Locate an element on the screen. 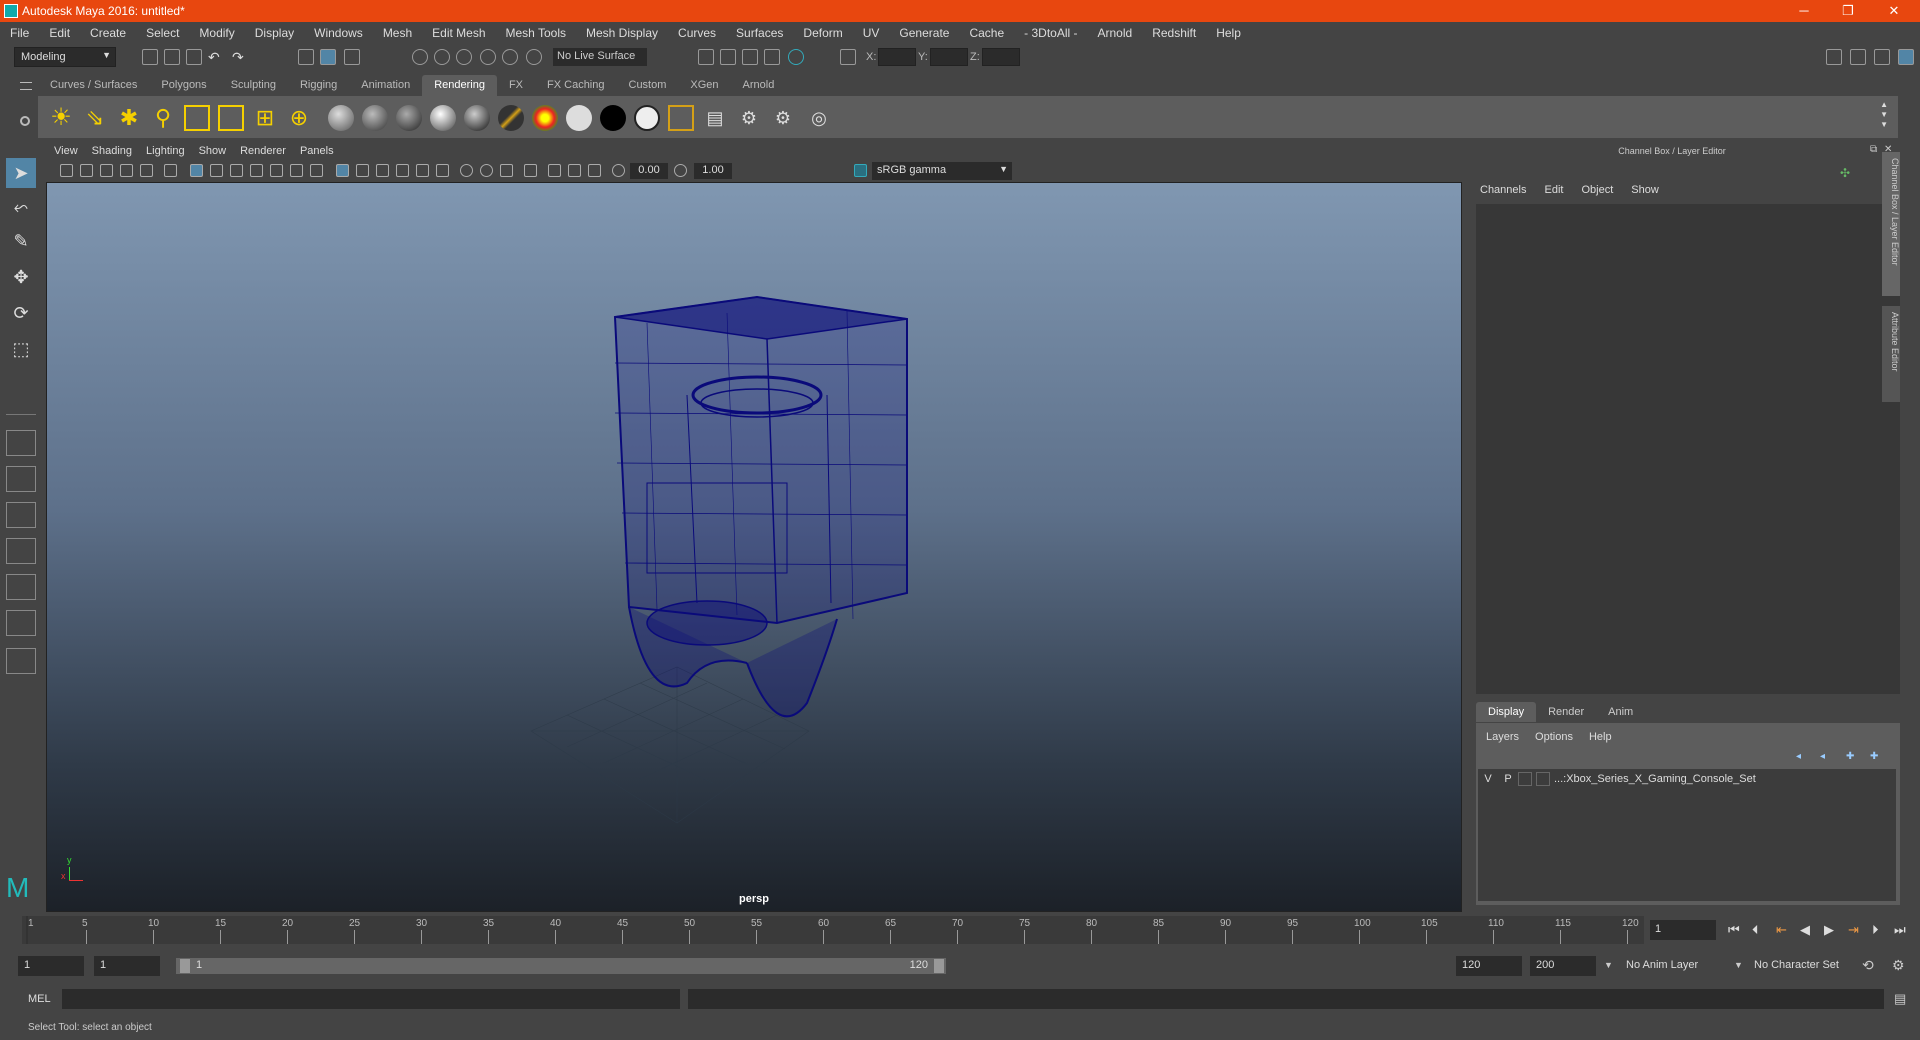 The image size is (1920, 1040). hypershade-icon is located at coordinates (772, 57).